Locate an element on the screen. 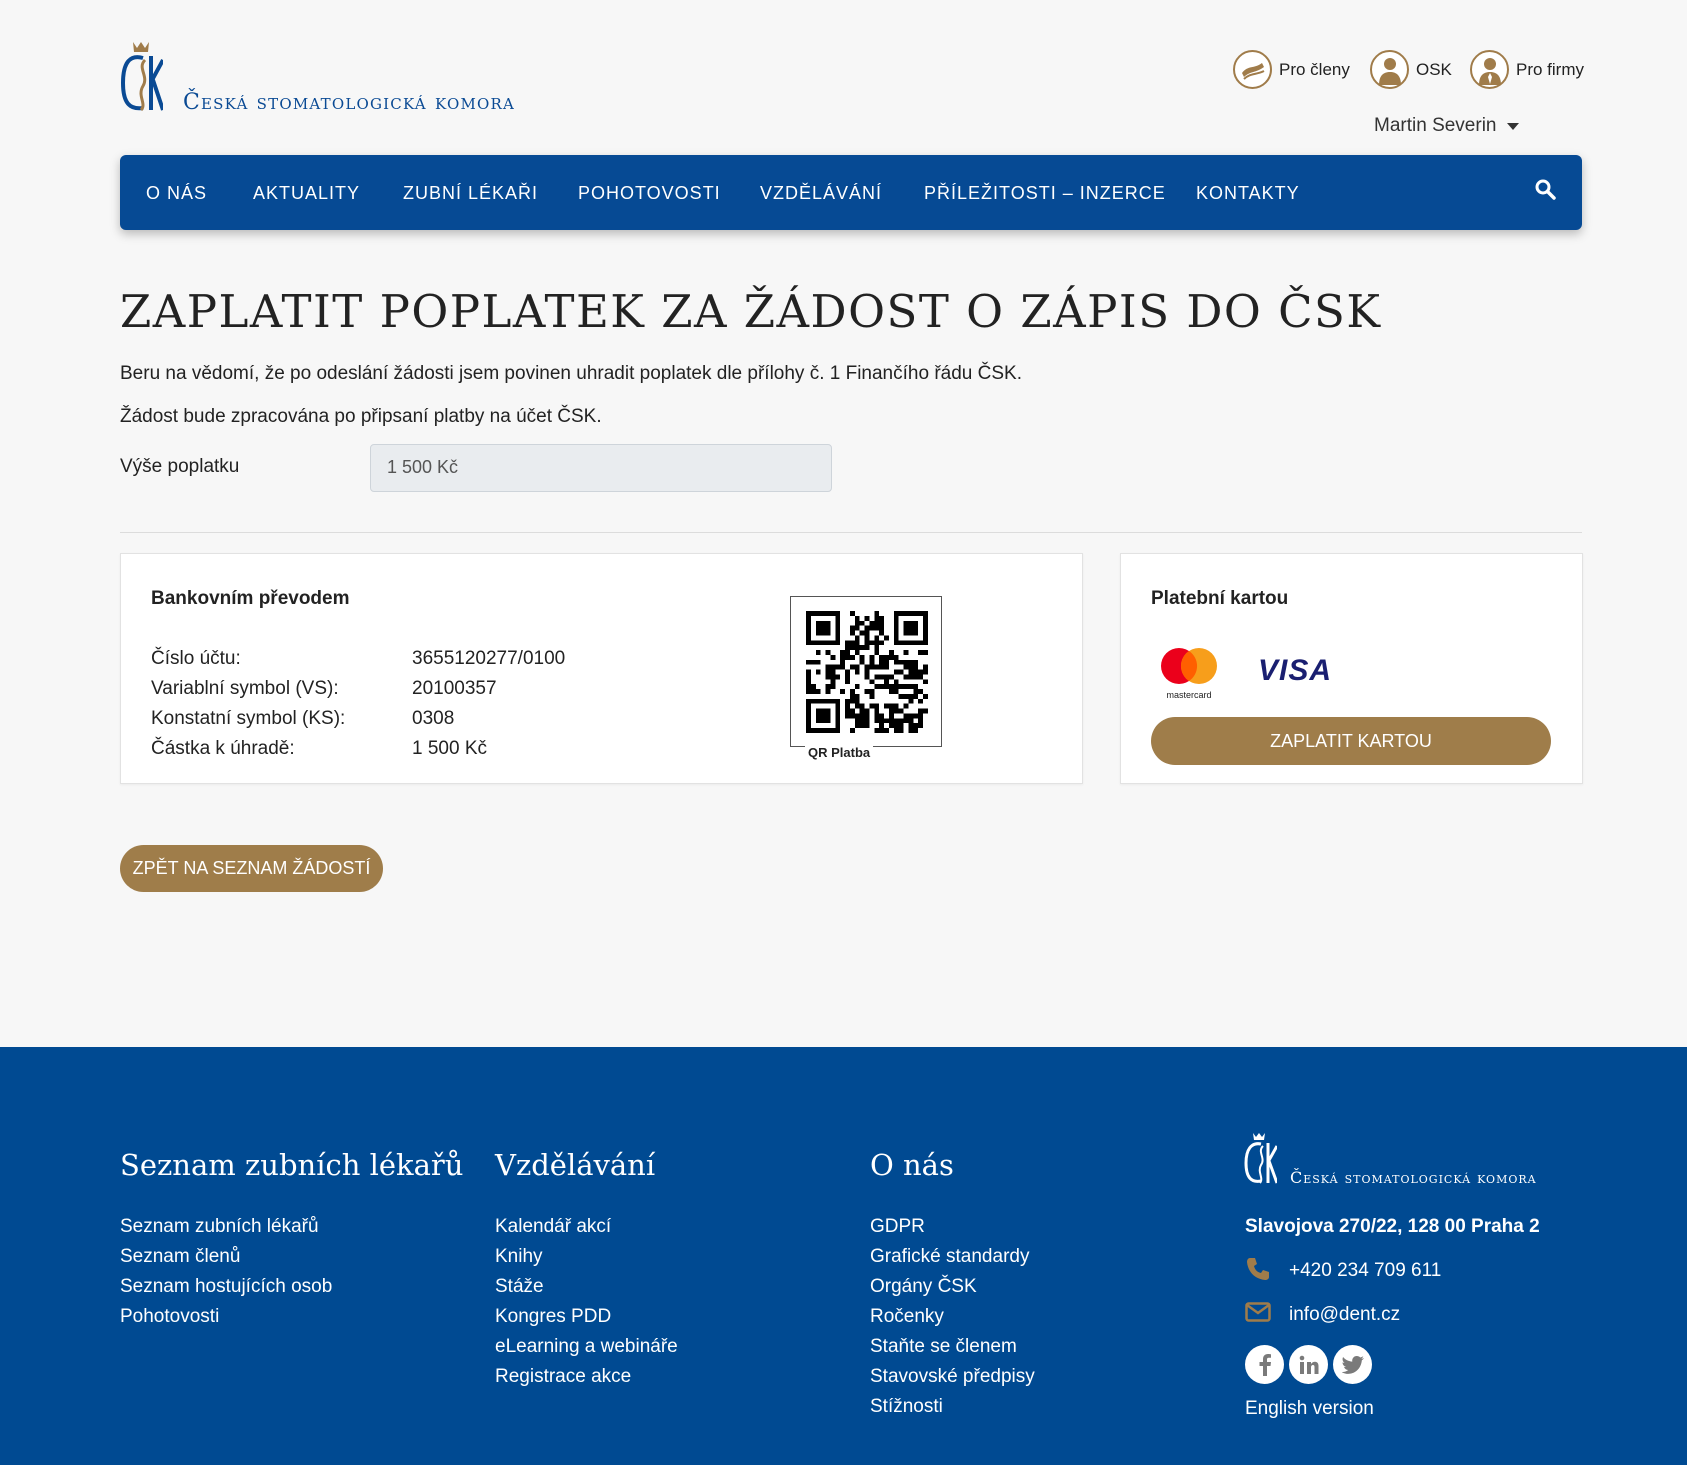 This screenshot has height=1465, width=1687. footer-link: Seznam zubních lékařů is located at coordinates (219, 1227).